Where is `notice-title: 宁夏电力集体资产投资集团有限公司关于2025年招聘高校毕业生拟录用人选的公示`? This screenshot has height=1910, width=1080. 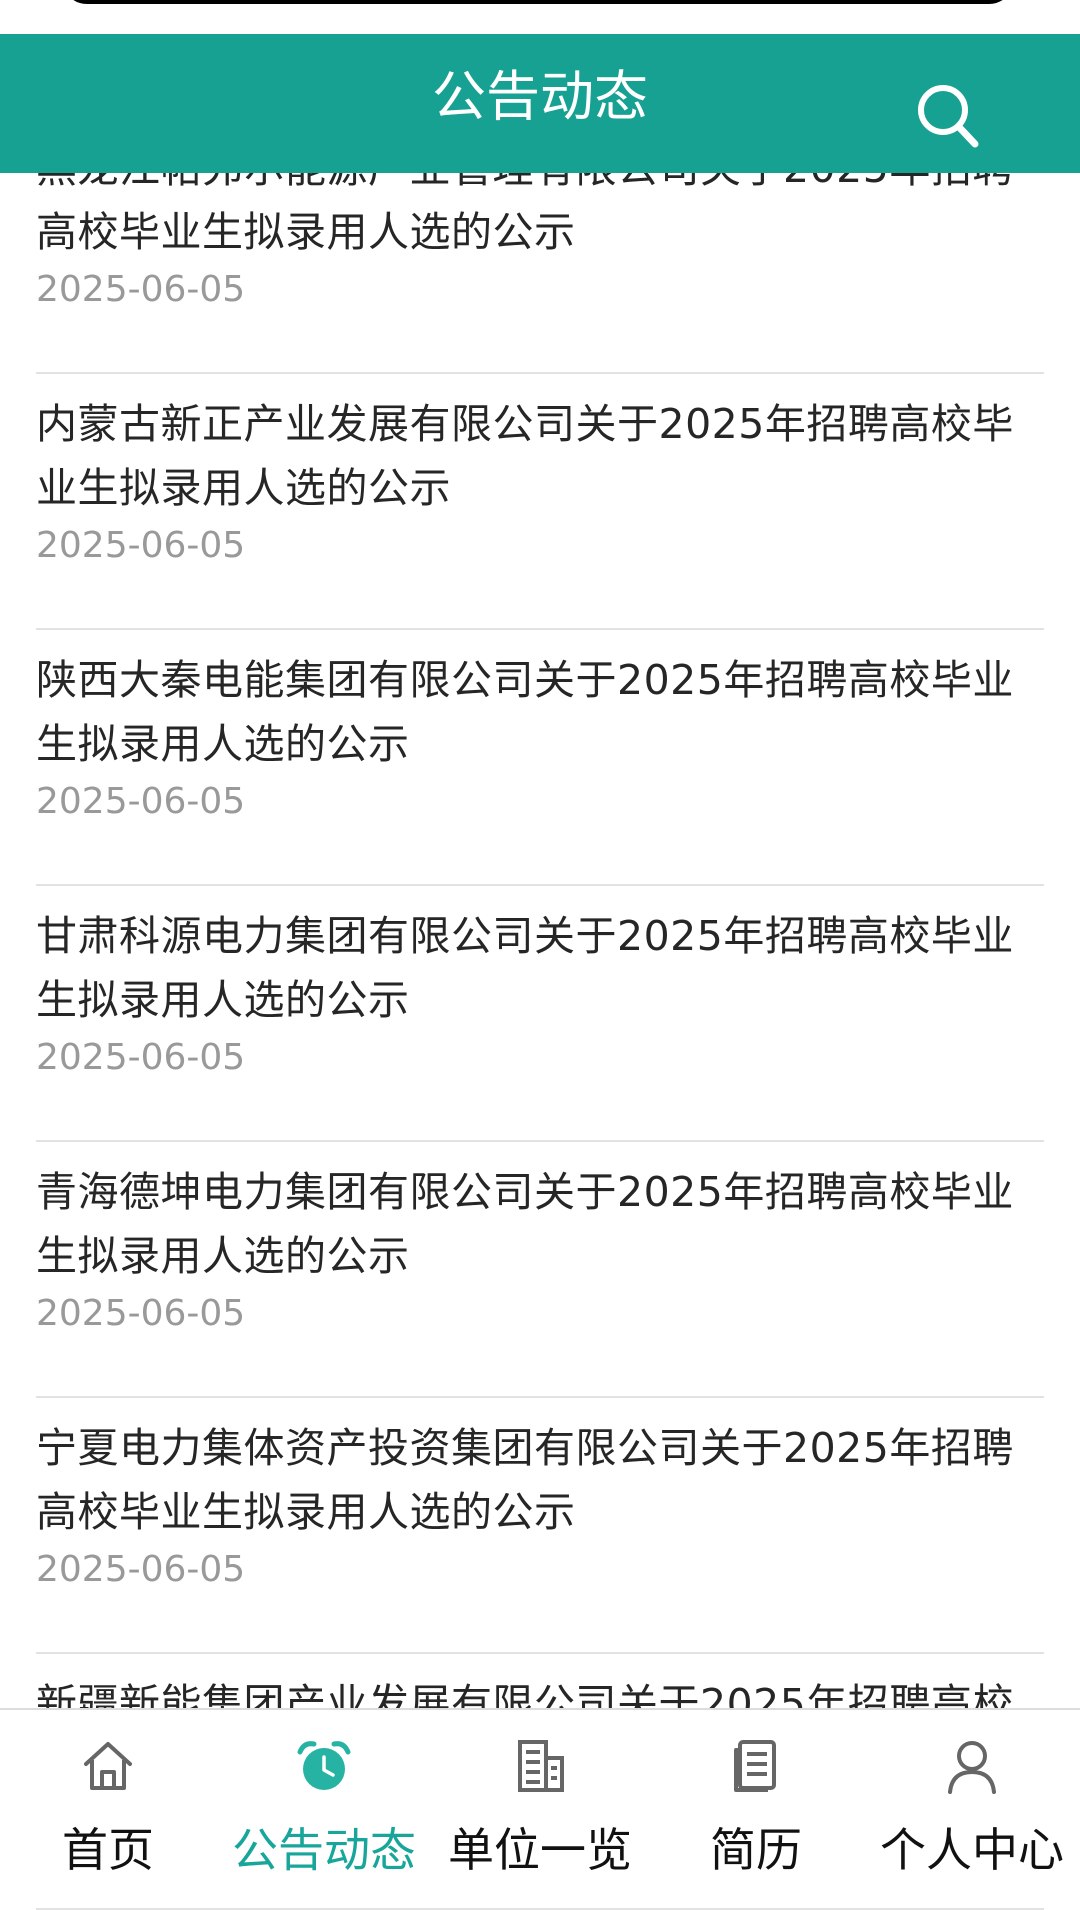 notice-title: 宁夏电力集体资产投资集团有限公司关于2025年招聘高校毕业生拟录用人选的公示 is located at coordinates (540, 1480).